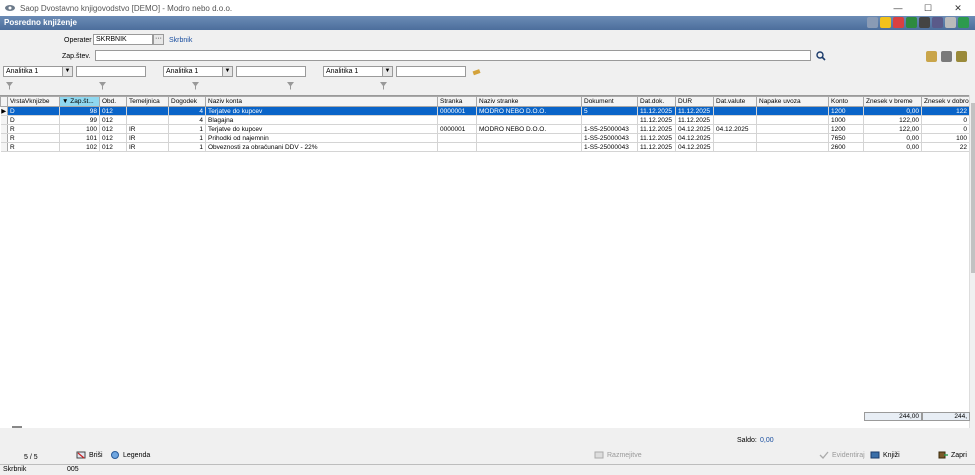 The height and width of the screenshot is (475, 975). What do you see at coordinates (928, 8) in the screenshot?
I see `maximize-button: ☐` at bounding box center [928, 8].